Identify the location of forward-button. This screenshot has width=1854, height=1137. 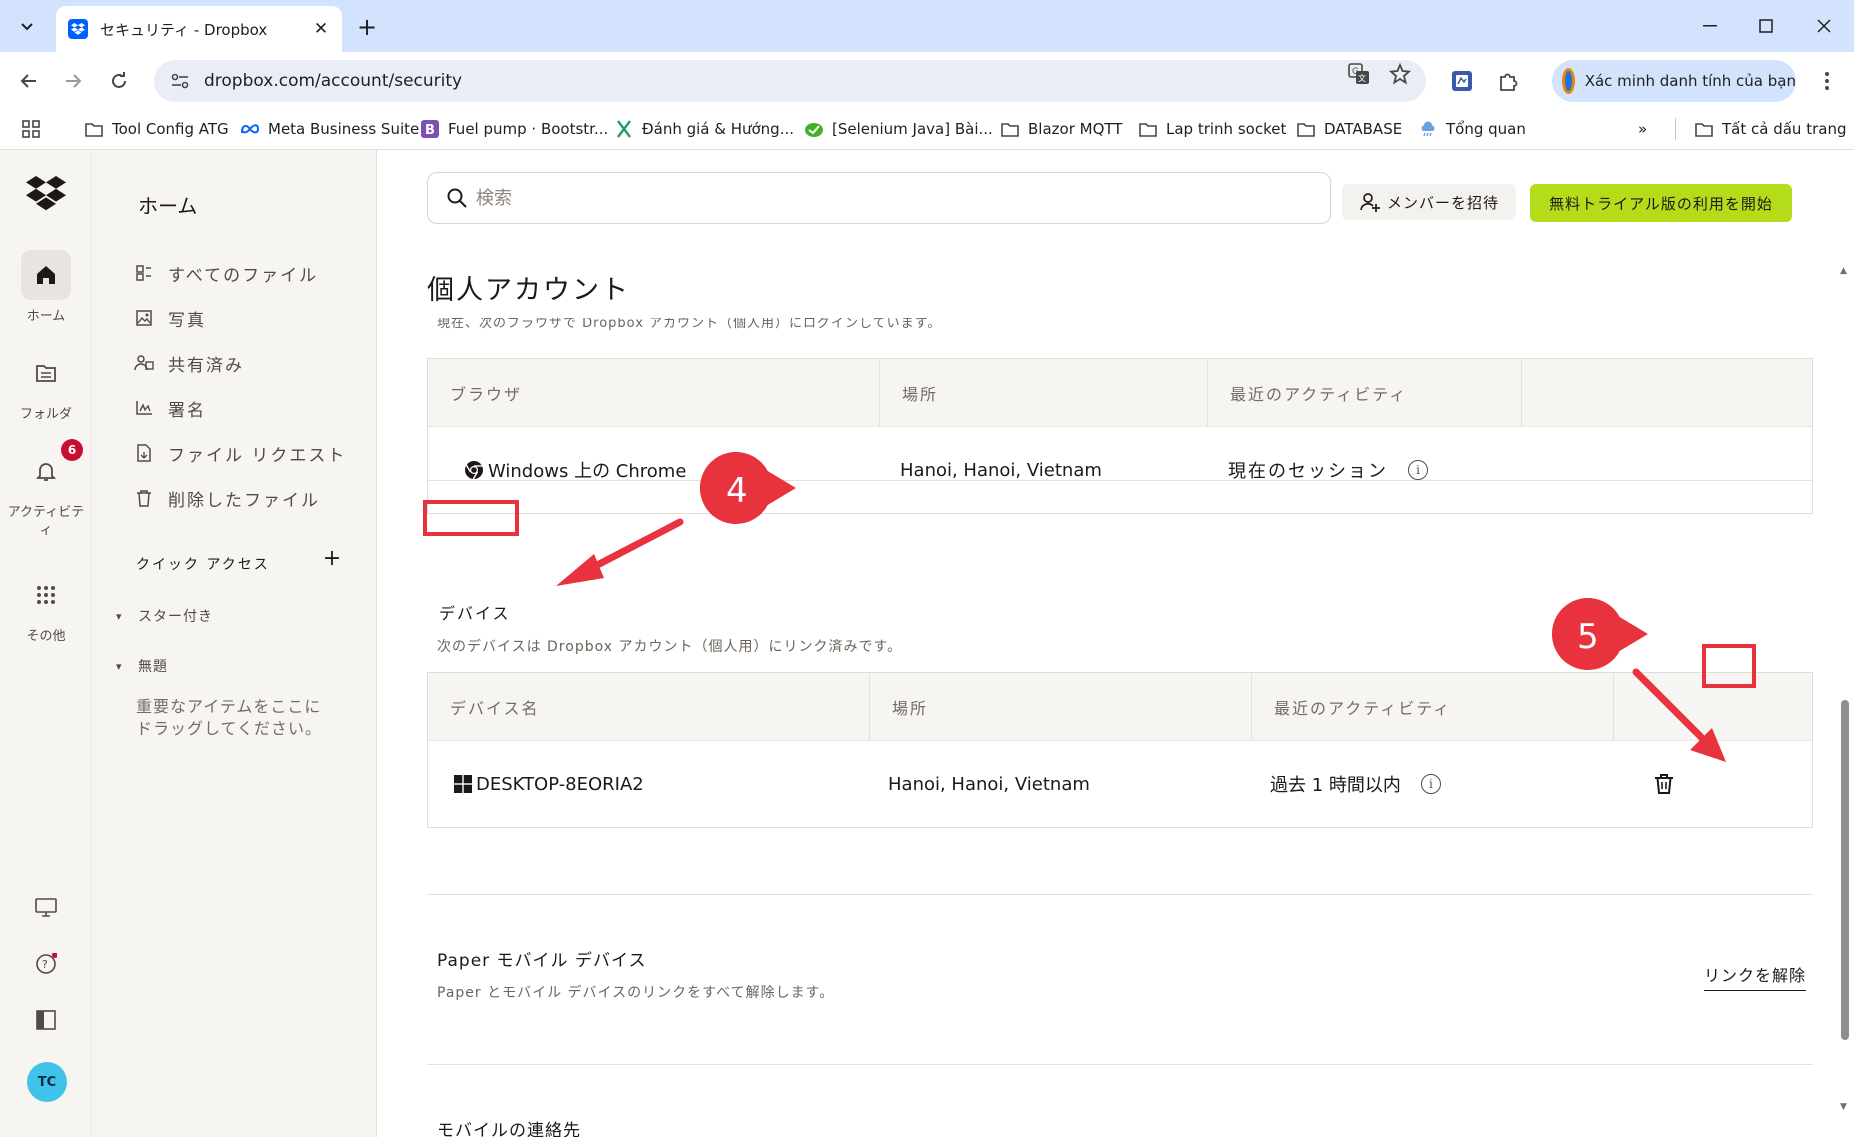
(73, 81).